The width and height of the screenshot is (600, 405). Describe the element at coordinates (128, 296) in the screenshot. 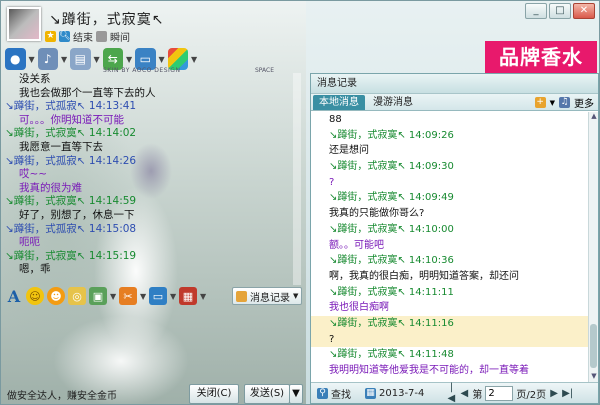

I see `scissors-icon: ✂` at that location.